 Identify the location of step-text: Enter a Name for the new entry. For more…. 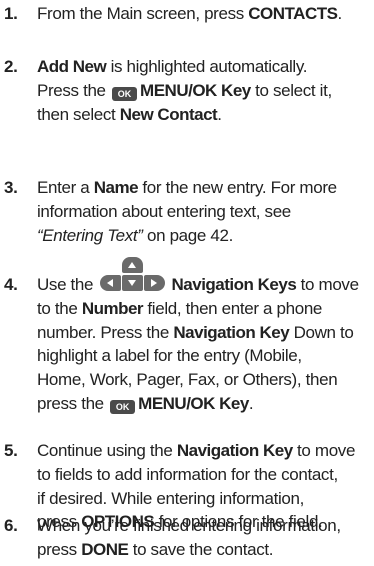
(204, 211).